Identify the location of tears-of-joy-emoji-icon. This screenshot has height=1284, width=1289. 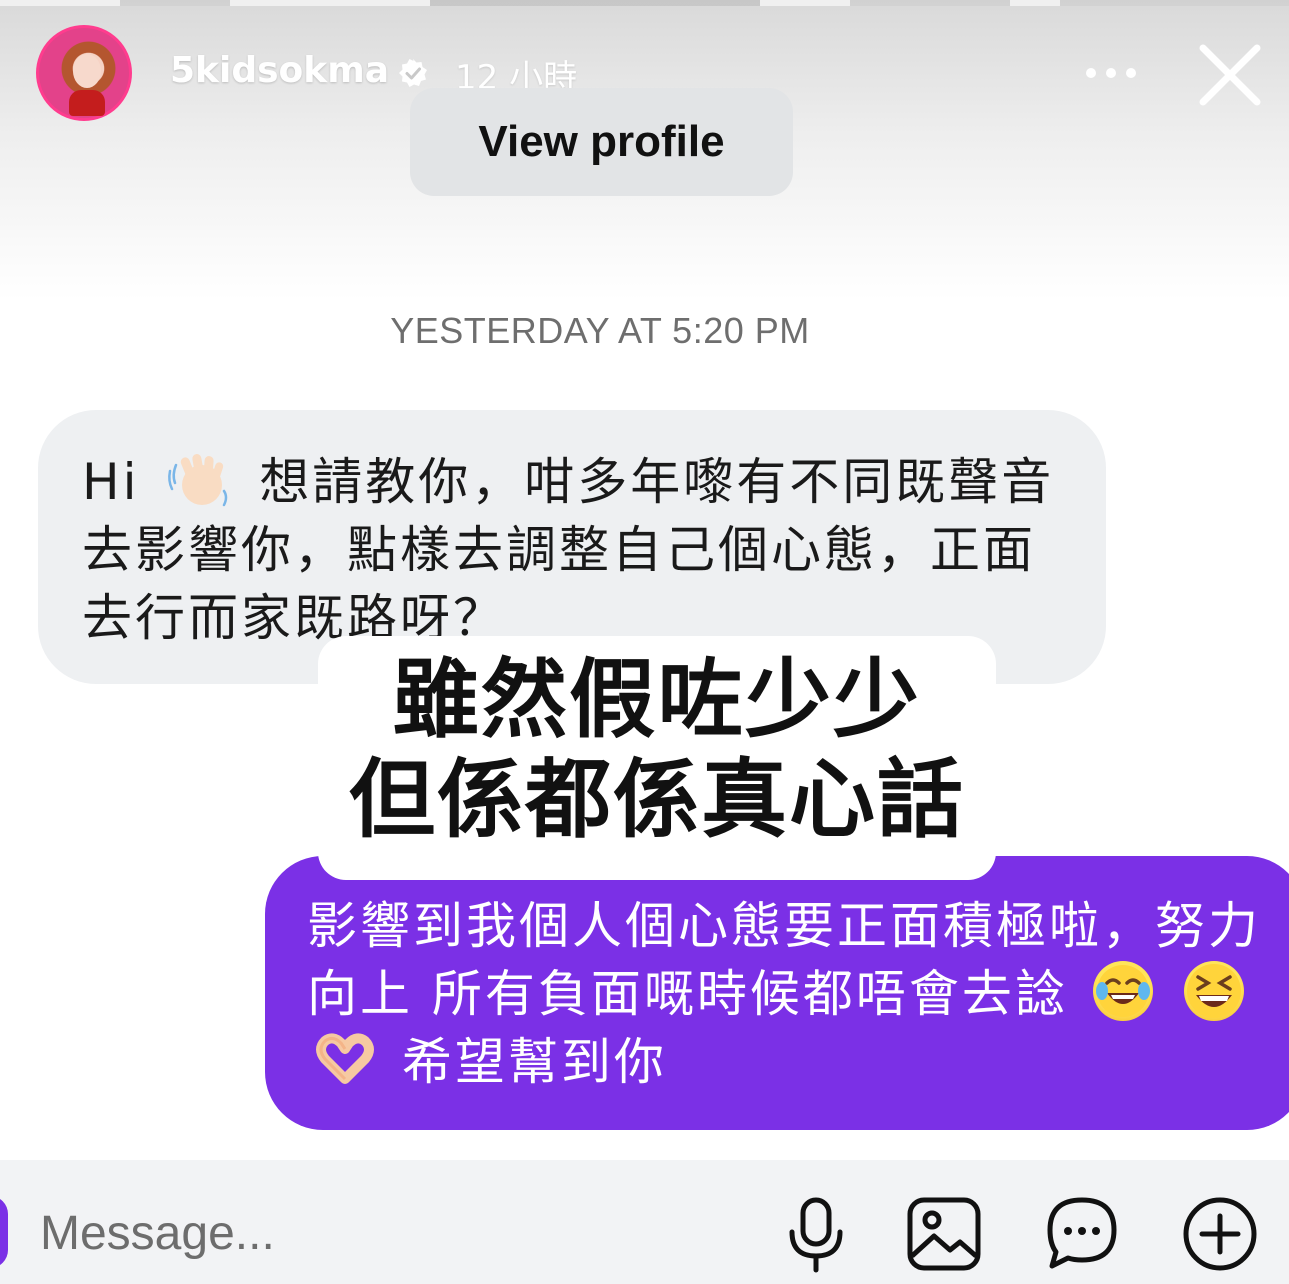
(1122, 991).